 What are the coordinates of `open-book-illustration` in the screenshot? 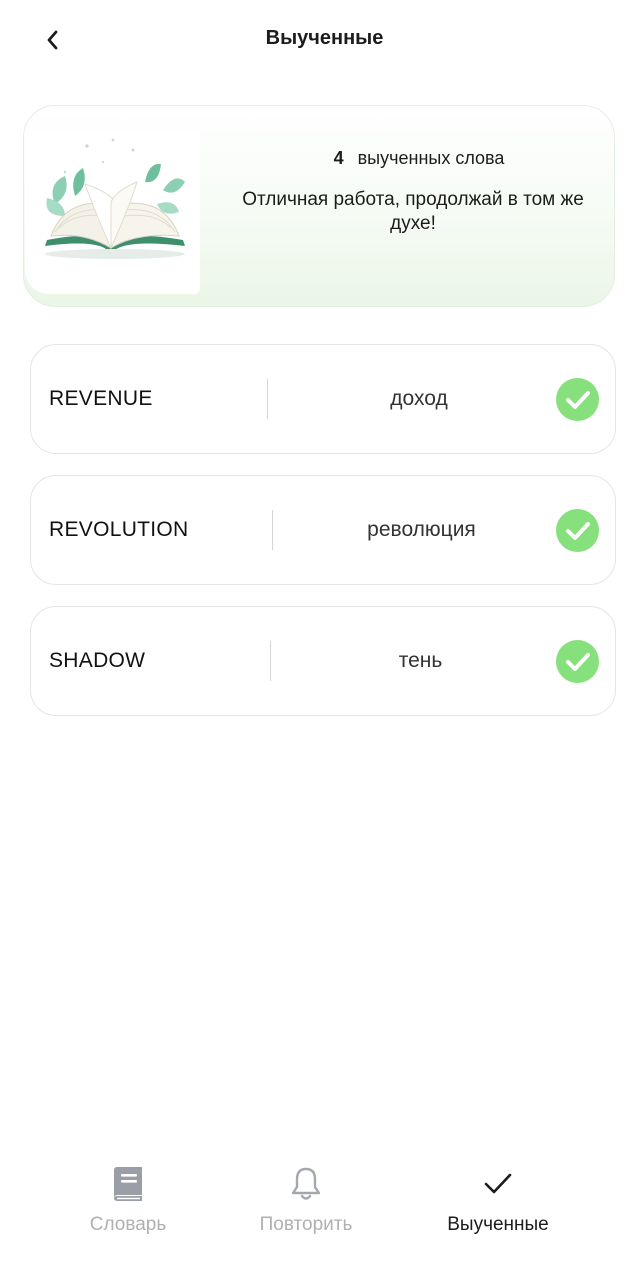 It's located at (112, 213).